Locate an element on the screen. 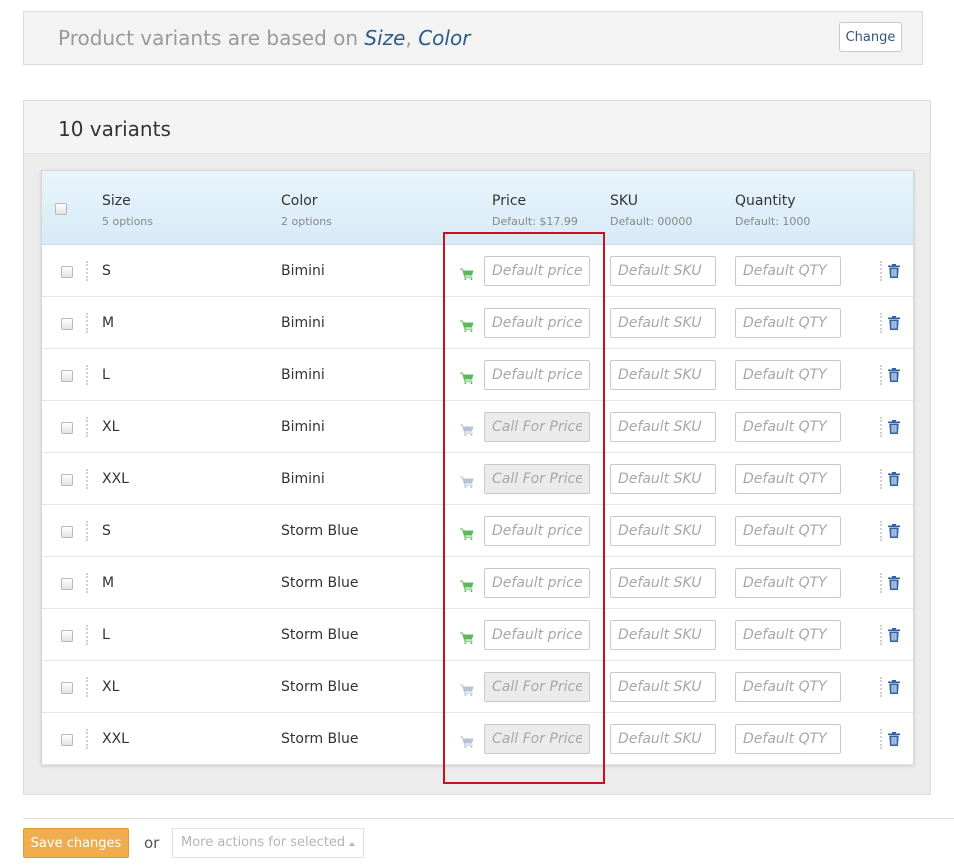 The image size is (954, 865). table-row: L Storm Blue is located at coordinates (477, 635).